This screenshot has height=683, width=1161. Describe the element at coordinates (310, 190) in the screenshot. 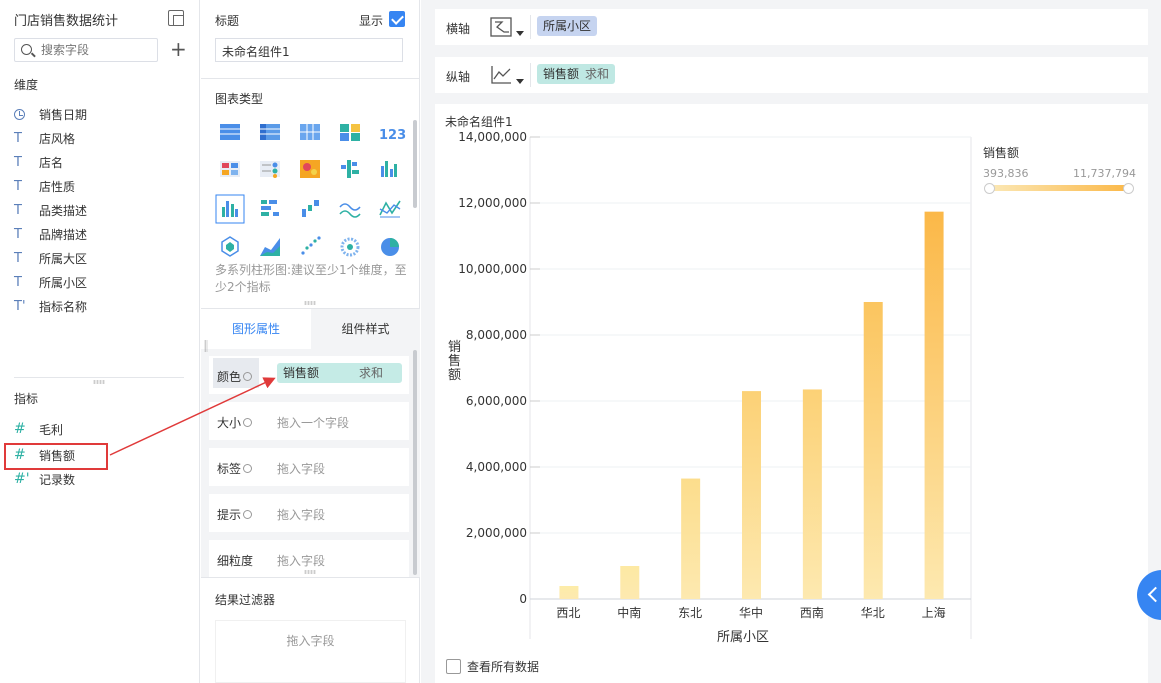

I see `chart-type-grid: 123` at that location.